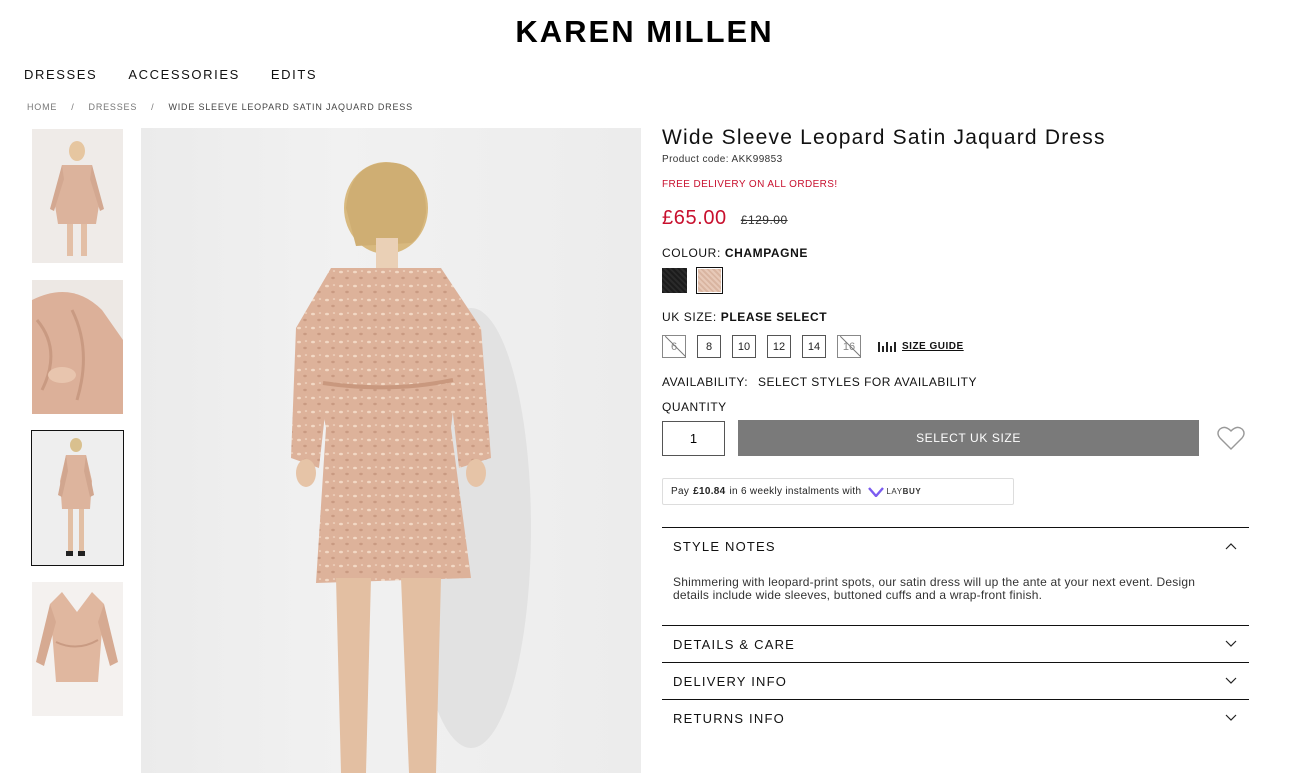  What do you see at coordinates (674, 280) in the screenshot?
I see `swatch-black` at bounding box center [674, 280].